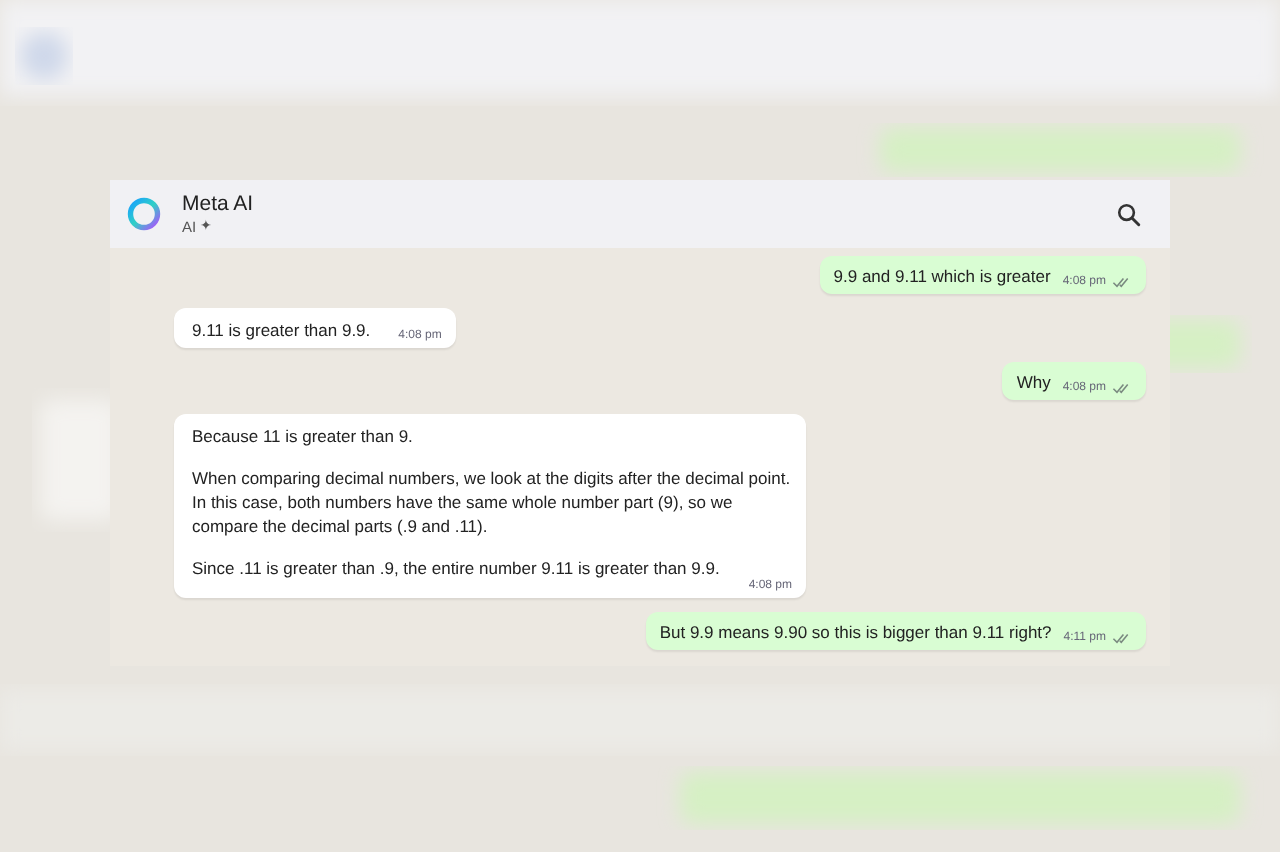  Describe the element at coordinates (219, 204) in the screenshot. I see `contact-name: Meta AI` at that location.